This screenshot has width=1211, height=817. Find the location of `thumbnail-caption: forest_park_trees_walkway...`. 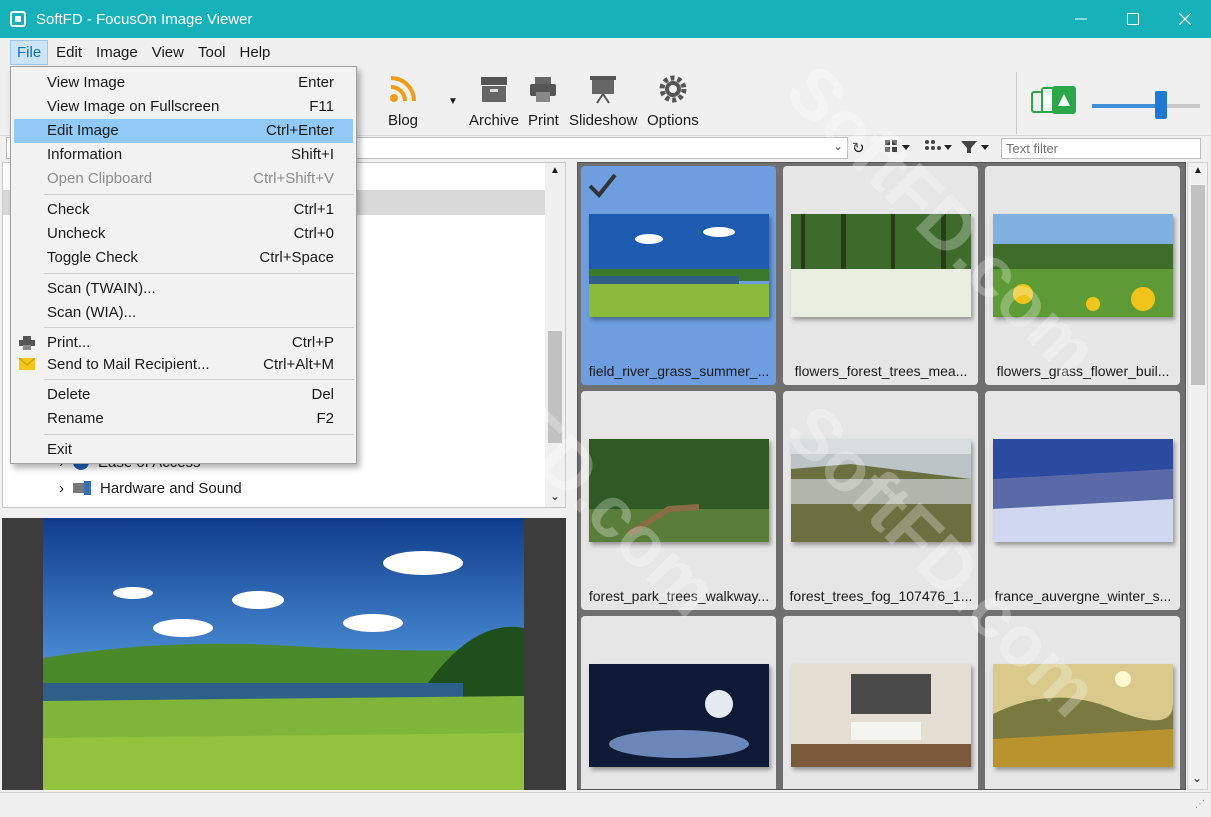

thumbnail-caption: forest_park_trees_walkway... is located at coordinates (679, 596).